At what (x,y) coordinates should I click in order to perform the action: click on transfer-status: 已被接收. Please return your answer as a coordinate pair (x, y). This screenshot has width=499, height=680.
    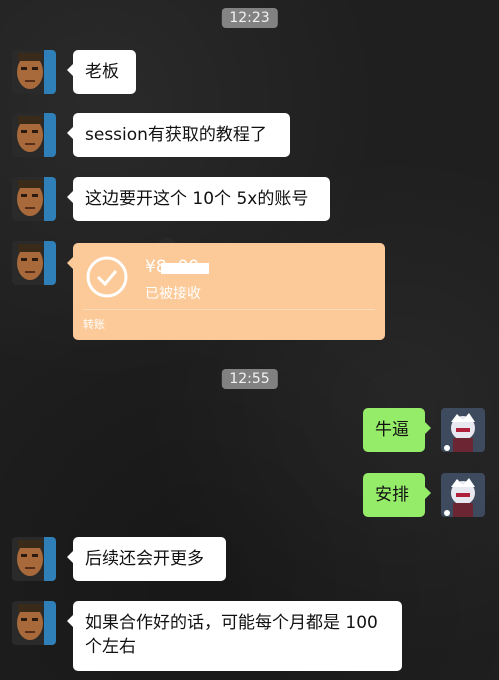
    Looking at the image, I should click on (173, 294).